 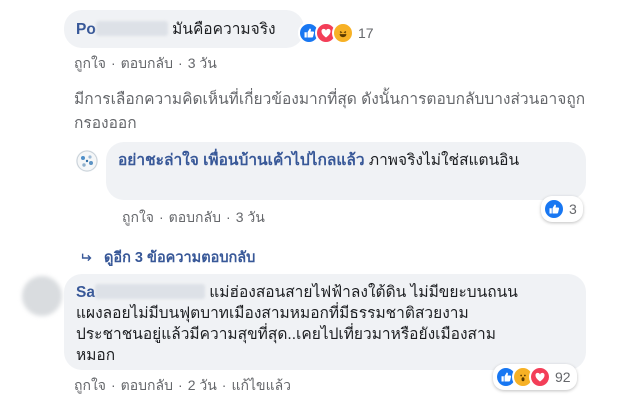 What do you see at coordinates (241, 160) in the screenshot?
I see `reply-1-author: อย่าชะล่าใจ เพื่อนบ้านเค้าไปไกลแล้ว` at bounding box center [241, 160].